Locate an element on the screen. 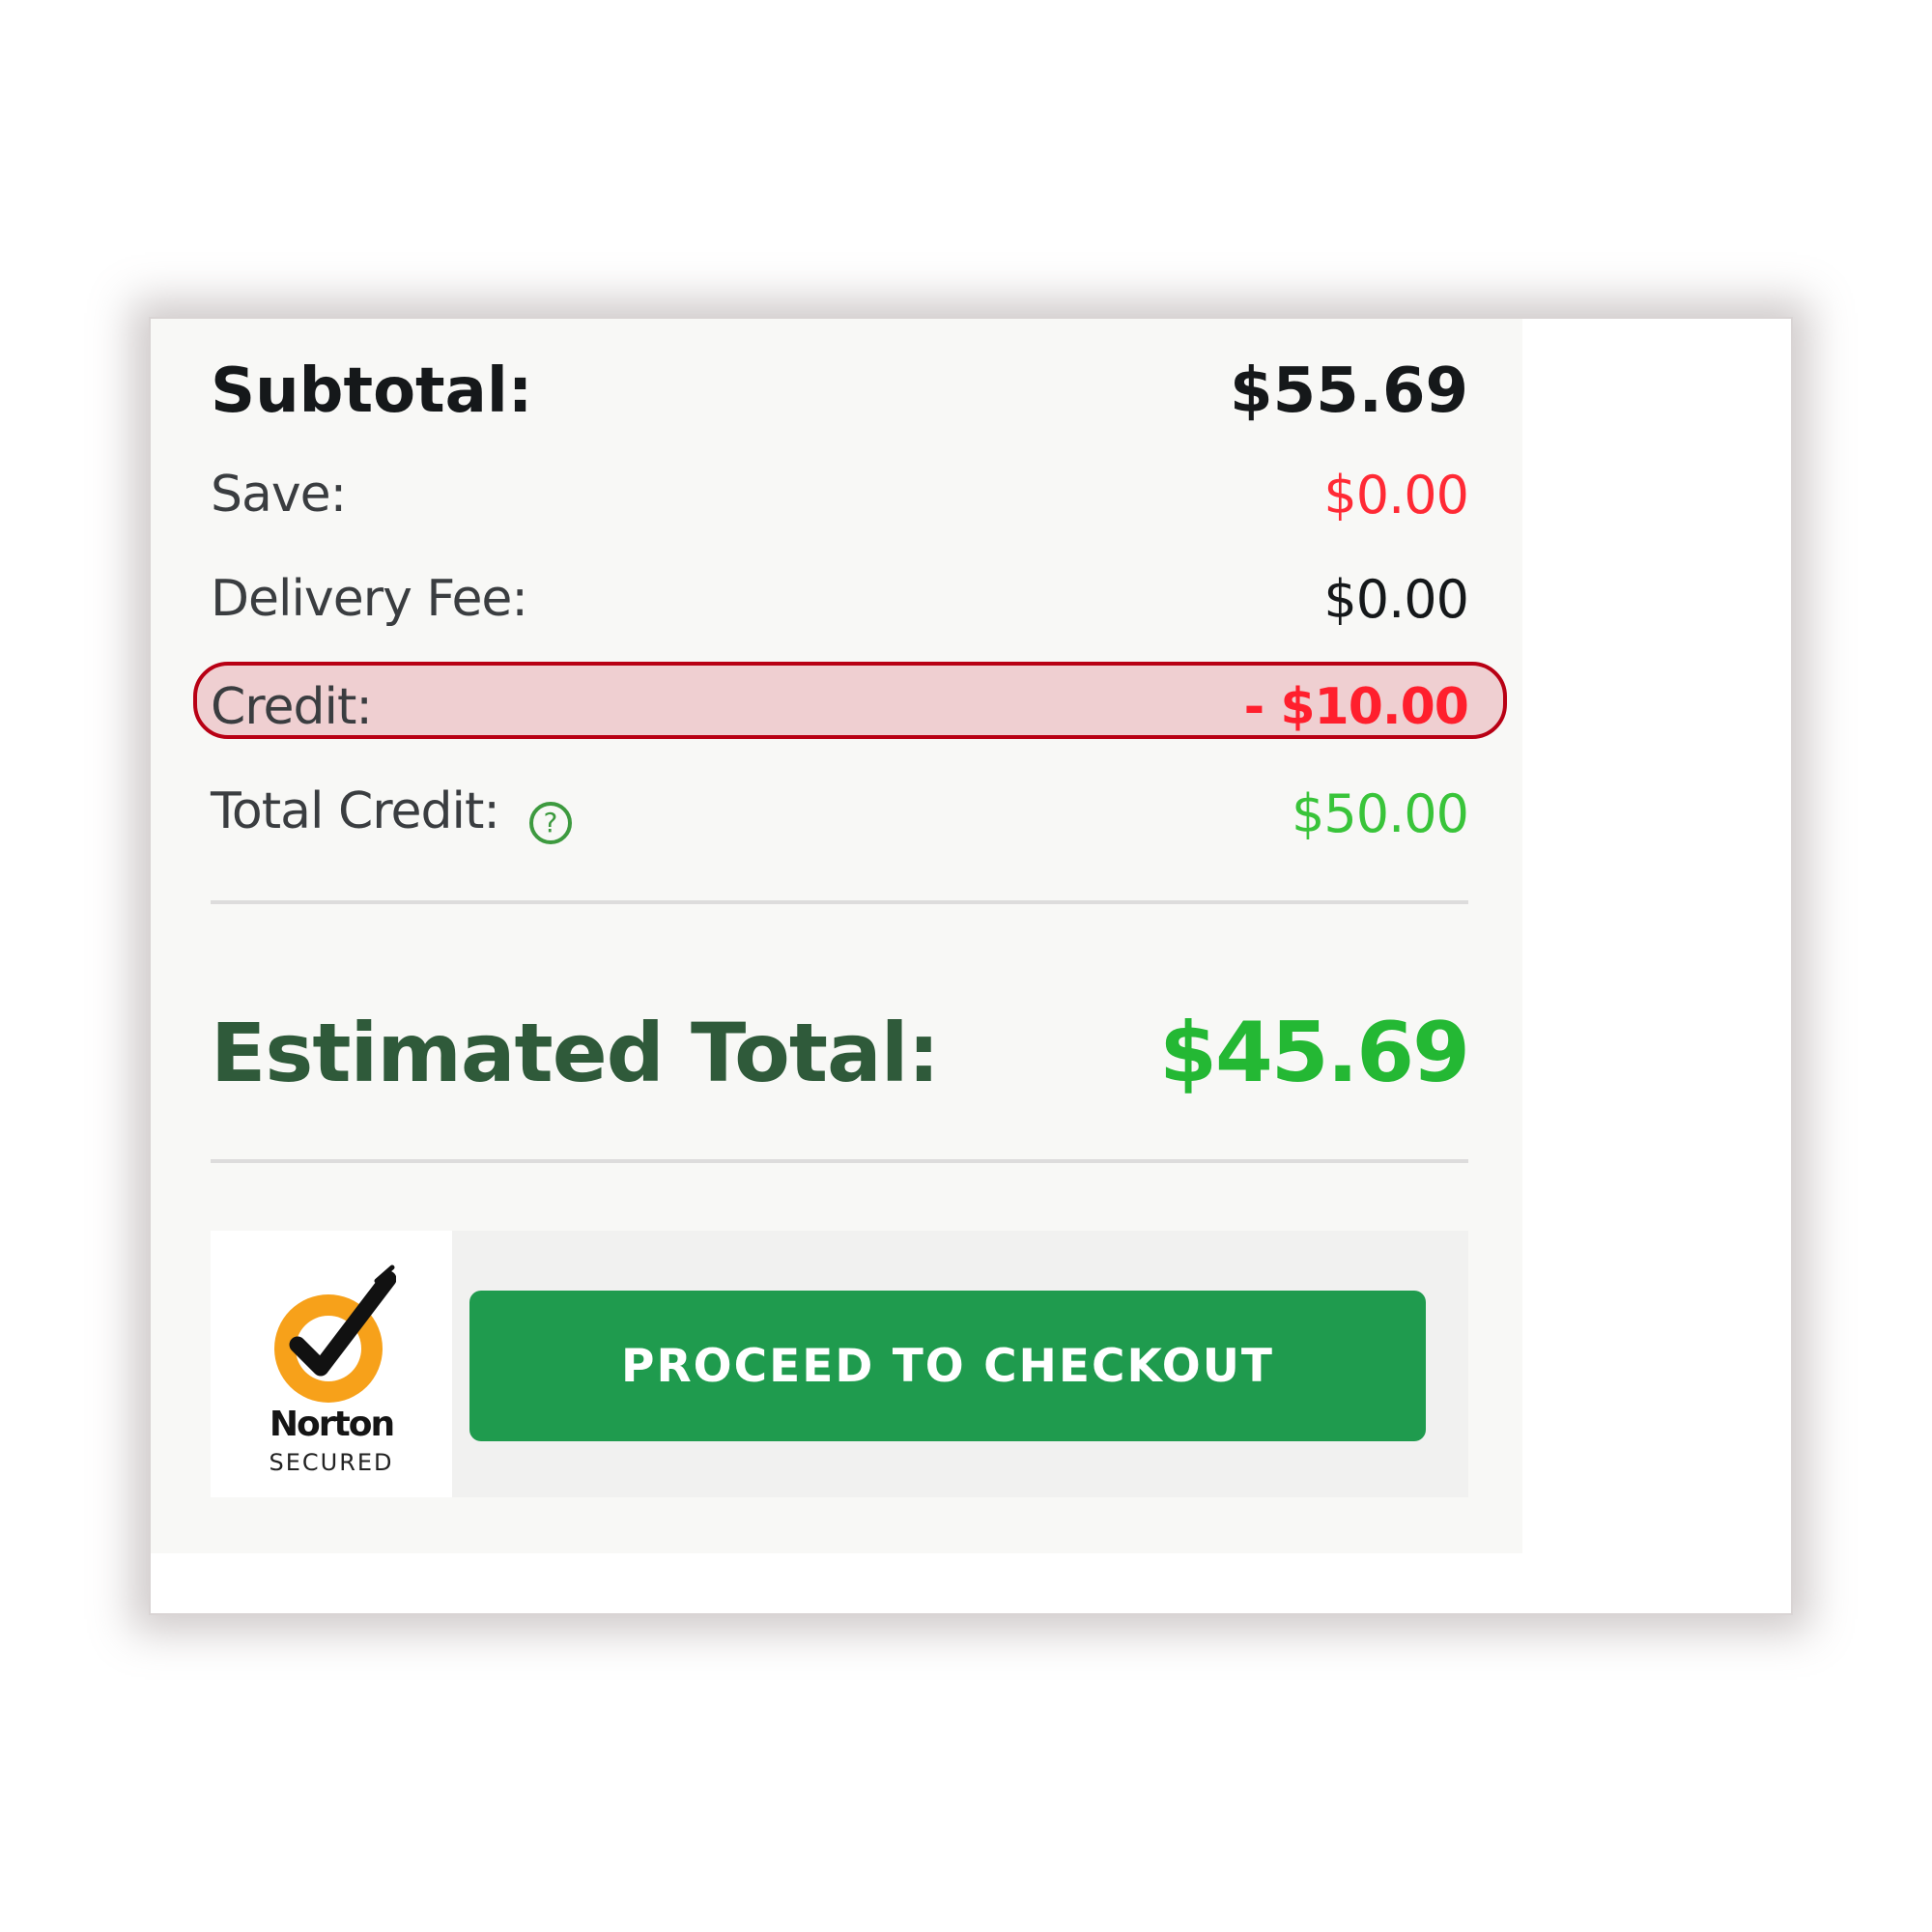 This screenshot has width=1932, height=1932. delivery-fee-row: Delivery Fee: $0.00 is located at coordinates (840, 599).